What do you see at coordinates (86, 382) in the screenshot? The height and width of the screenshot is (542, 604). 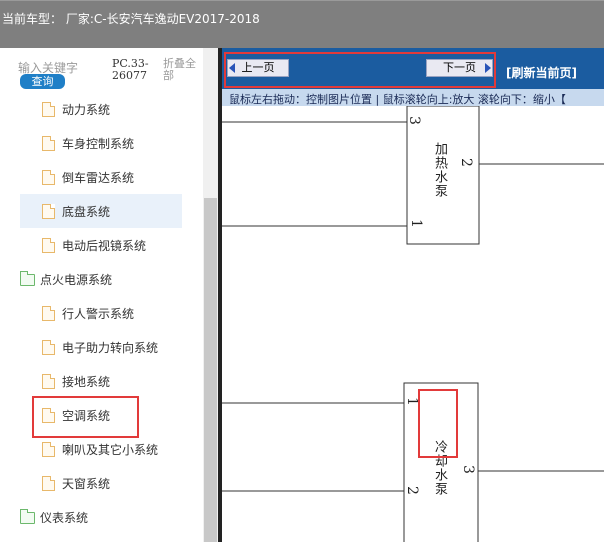 I see `tree-item-label: 接地系统` at bounding box center [86, 382].